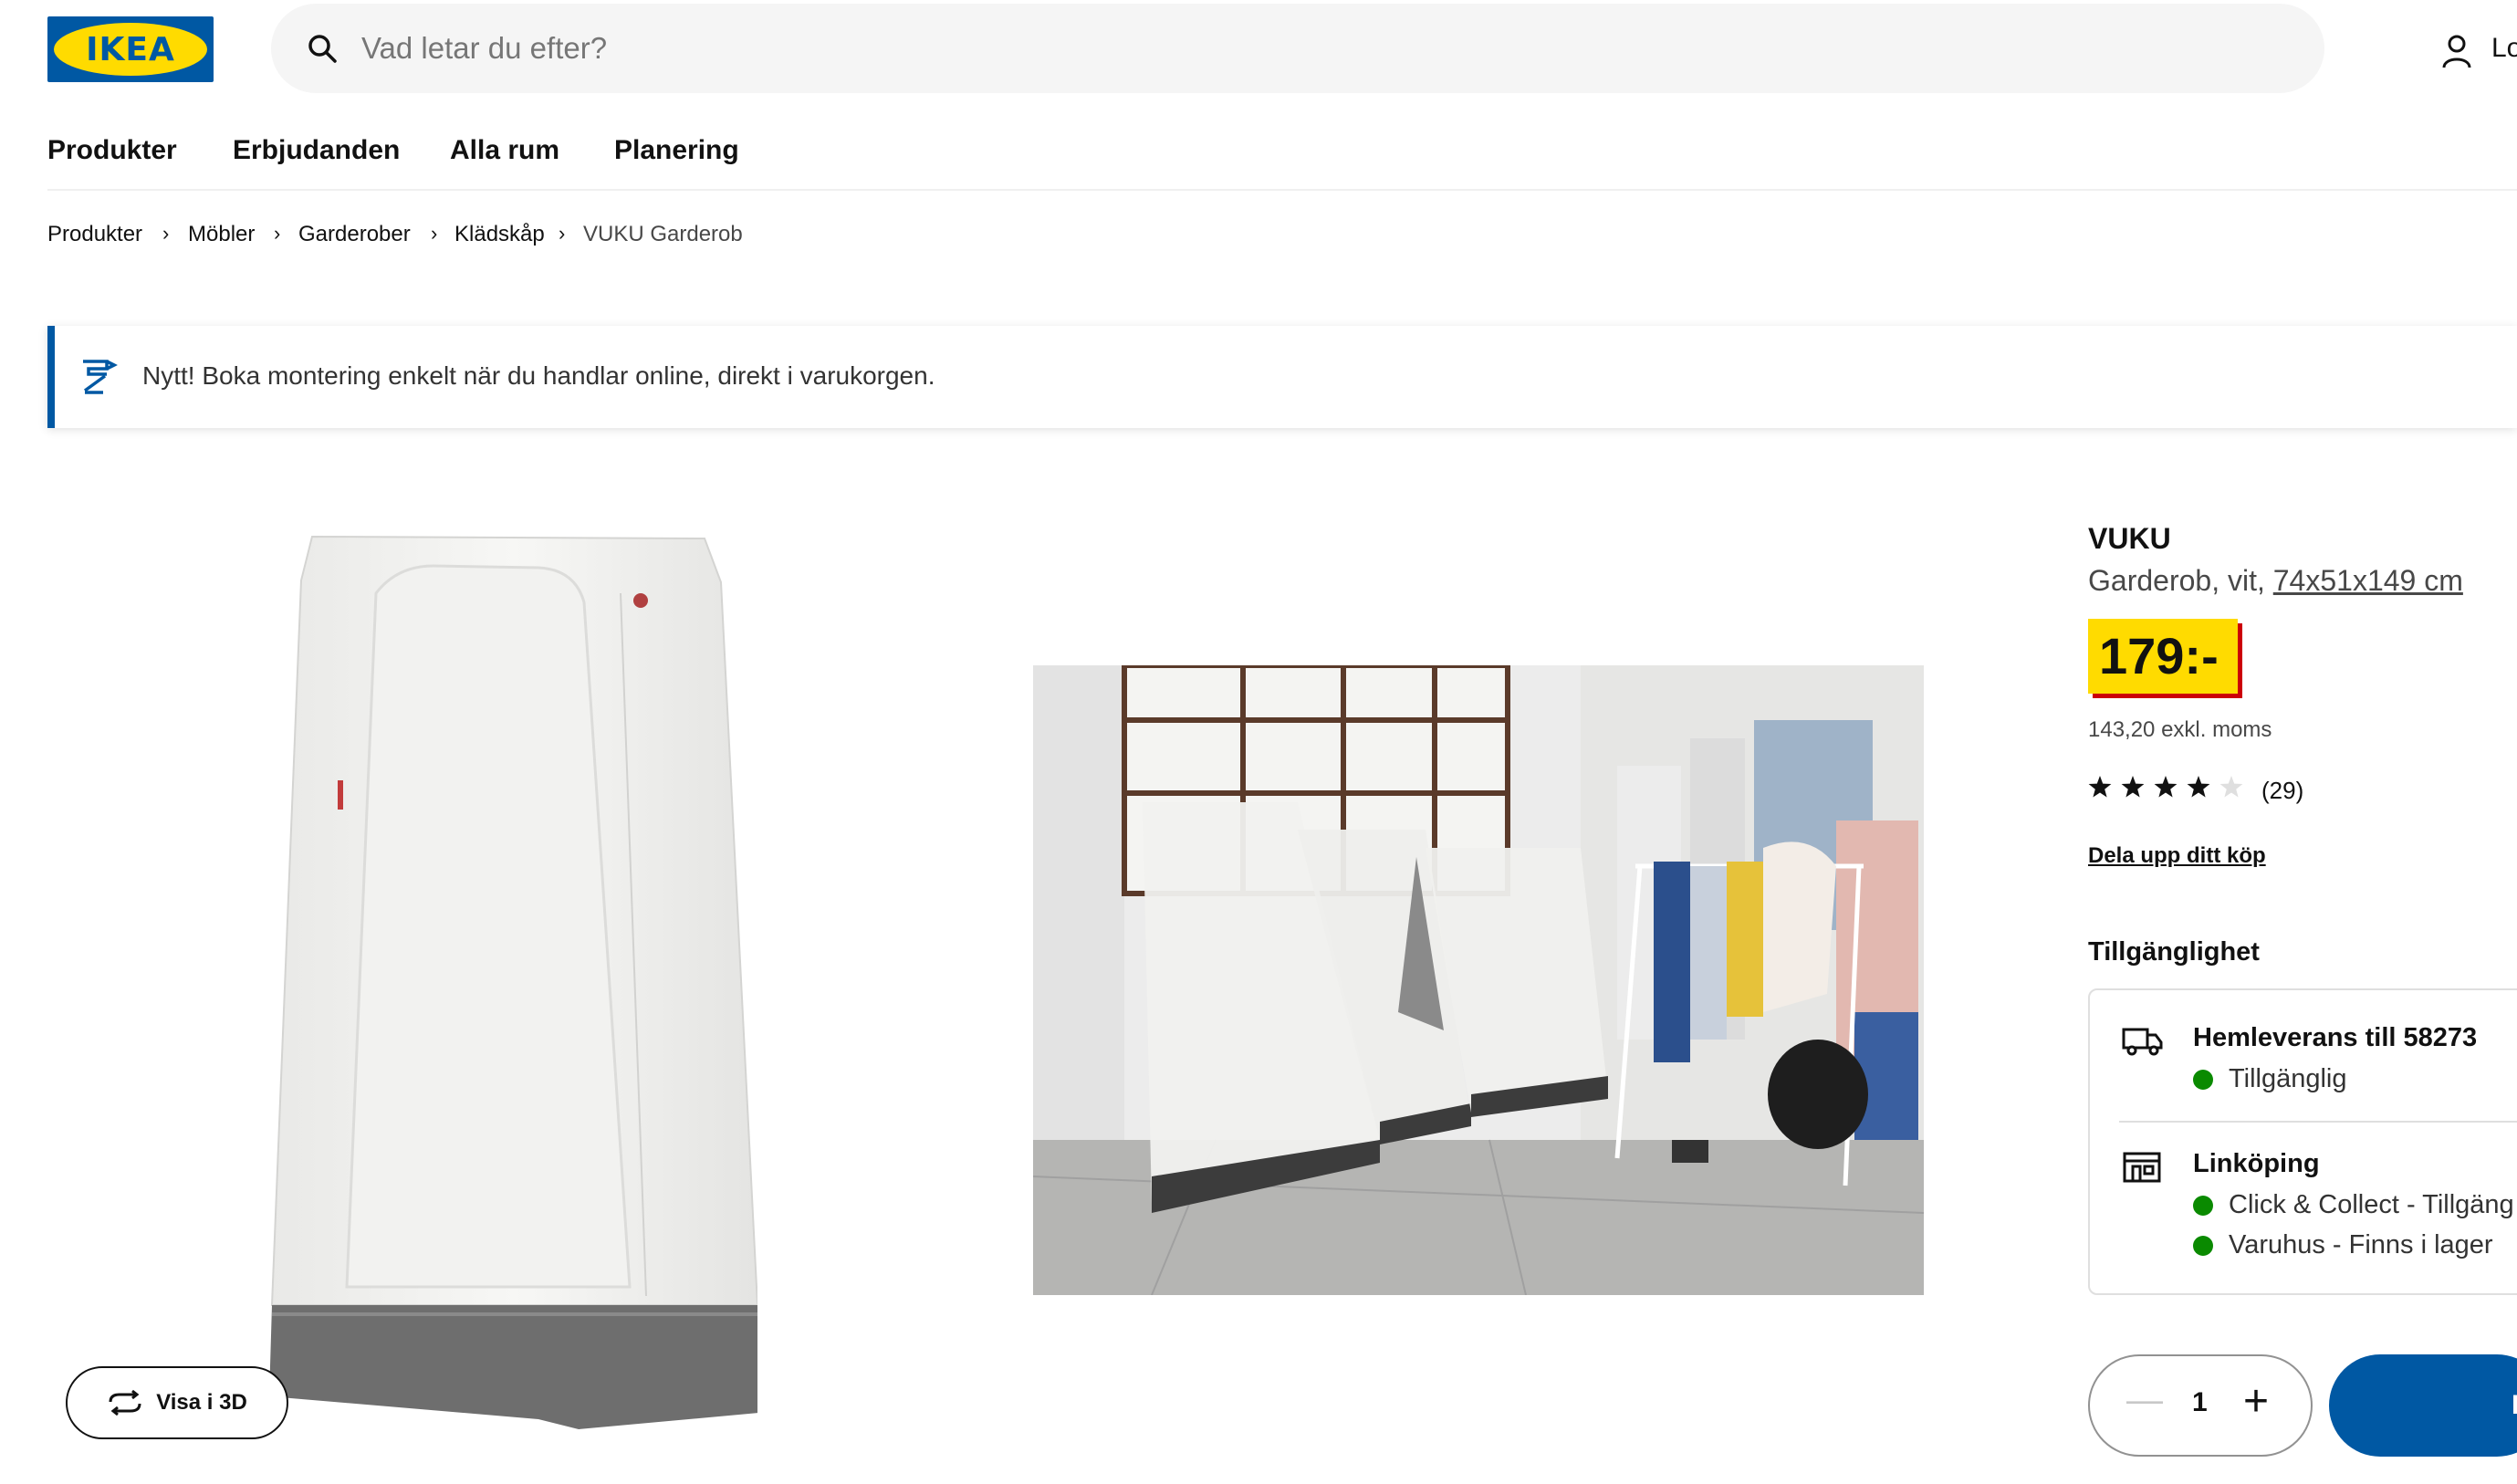 This screenshot has height=1484, width=2517. Describe the element at coordinates (1282, 190) in the screenshot. I see `header-divider` at that location.